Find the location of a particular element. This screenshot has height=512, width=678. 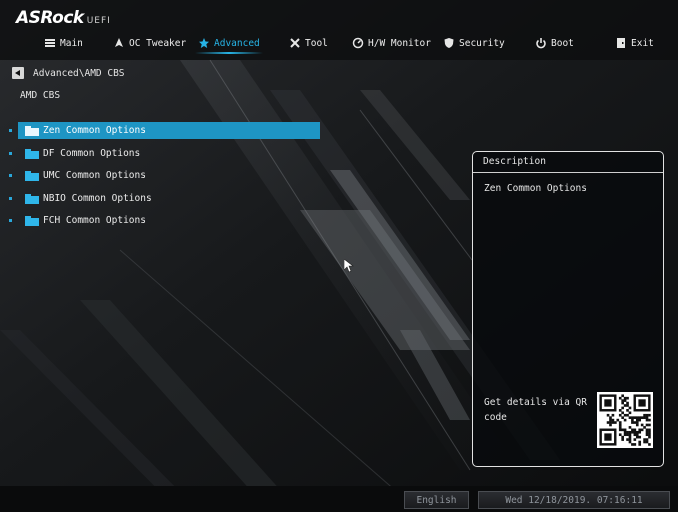

menu-item-df-common-options: DF Common Options is located at coordinates (164, 153).